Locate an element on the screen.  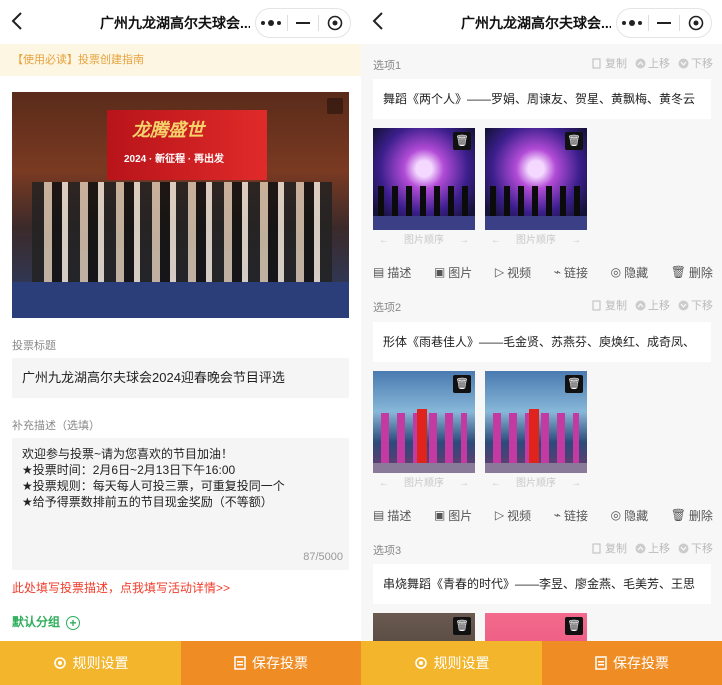
option-title-input: 串烧舞蹈《青春的时代》——李昱、廖金燕、毛美芳、王思 is located at coordinates (542, 584).